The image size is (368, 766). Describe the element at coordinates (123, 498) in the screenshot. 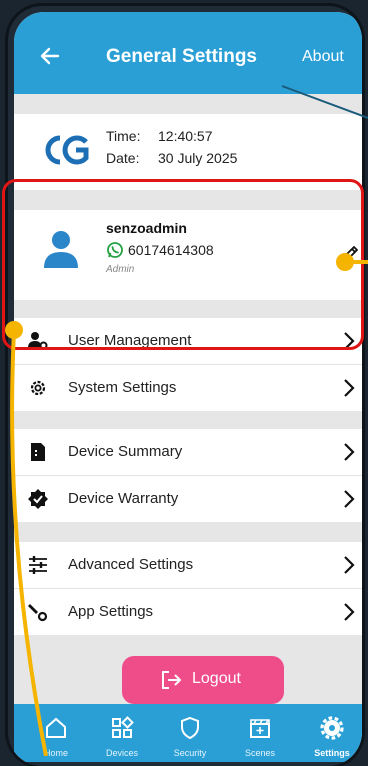

I see `menu-item-label: Device Warranty` at that location.